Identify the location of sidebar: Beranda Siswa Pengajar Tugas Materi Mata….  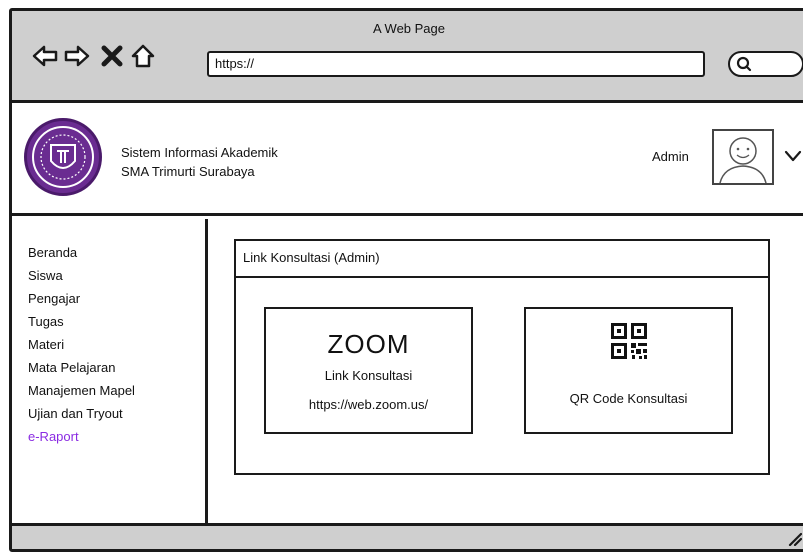
(110, 374).